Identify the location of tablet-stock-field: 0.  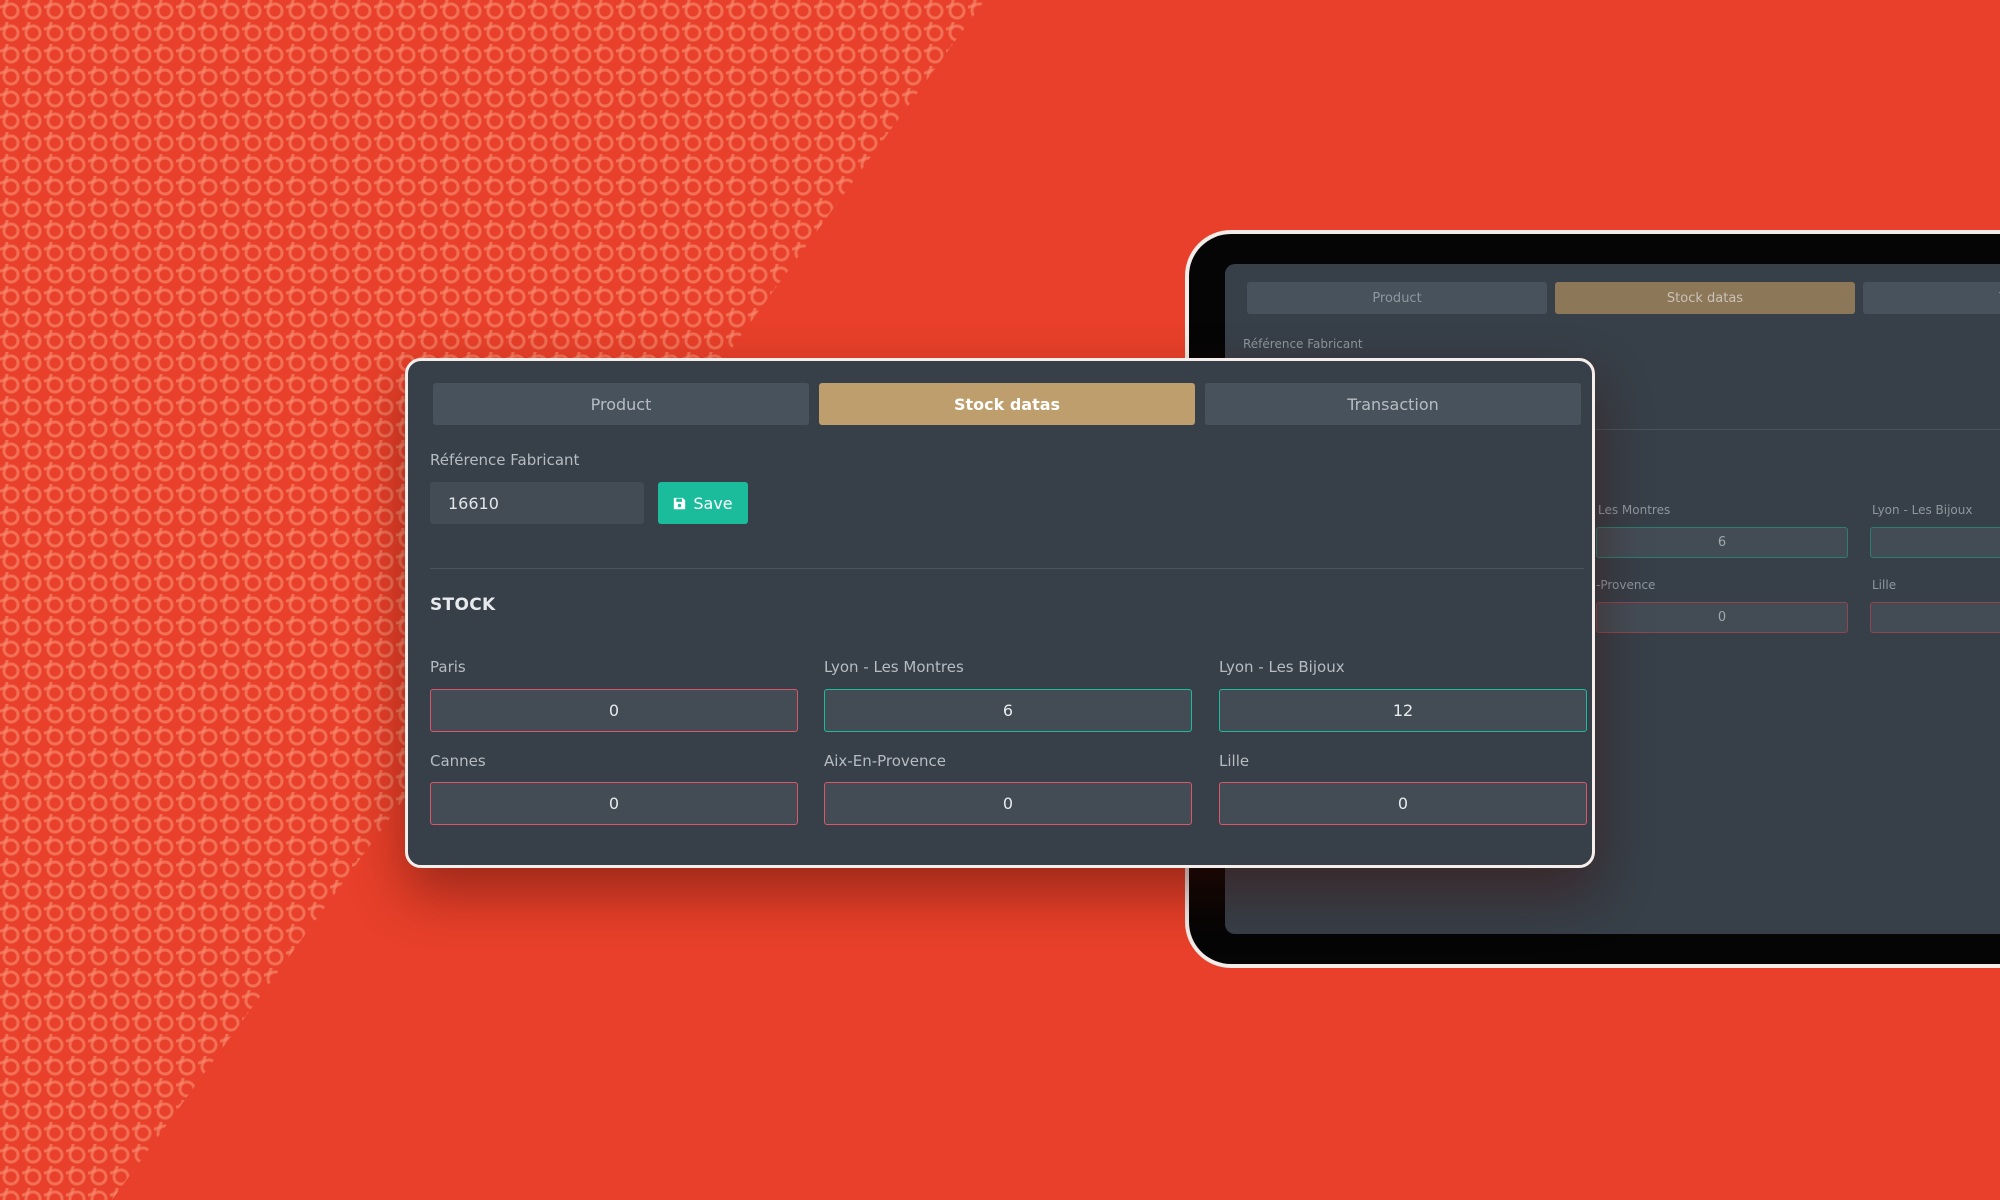
(1722, 617).